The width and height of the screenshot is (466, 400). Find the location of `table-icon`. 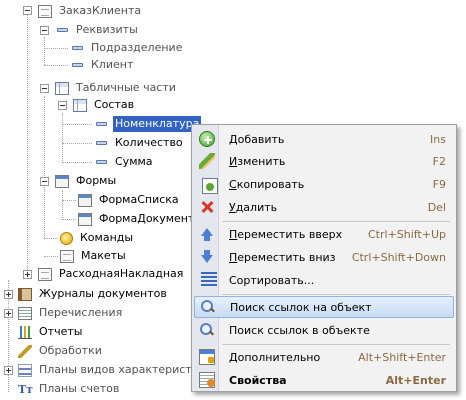

table-icon is located at coordinates (80, 105).